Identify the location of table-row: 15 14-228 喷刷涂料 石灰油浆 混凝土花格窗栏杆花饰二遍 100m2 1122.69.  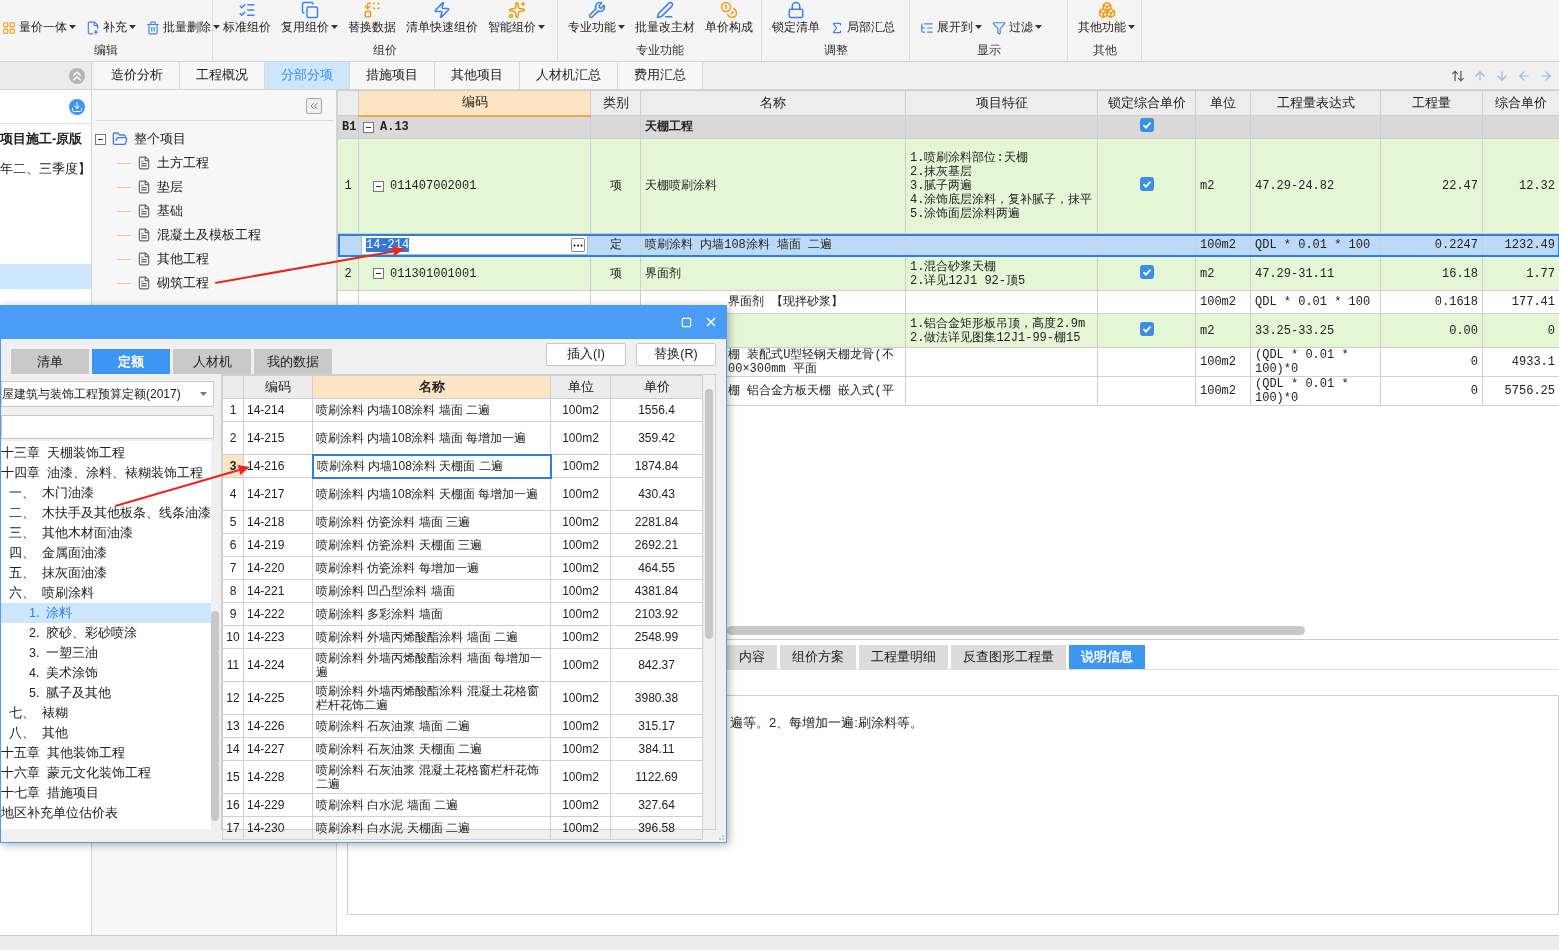
(462, 777).